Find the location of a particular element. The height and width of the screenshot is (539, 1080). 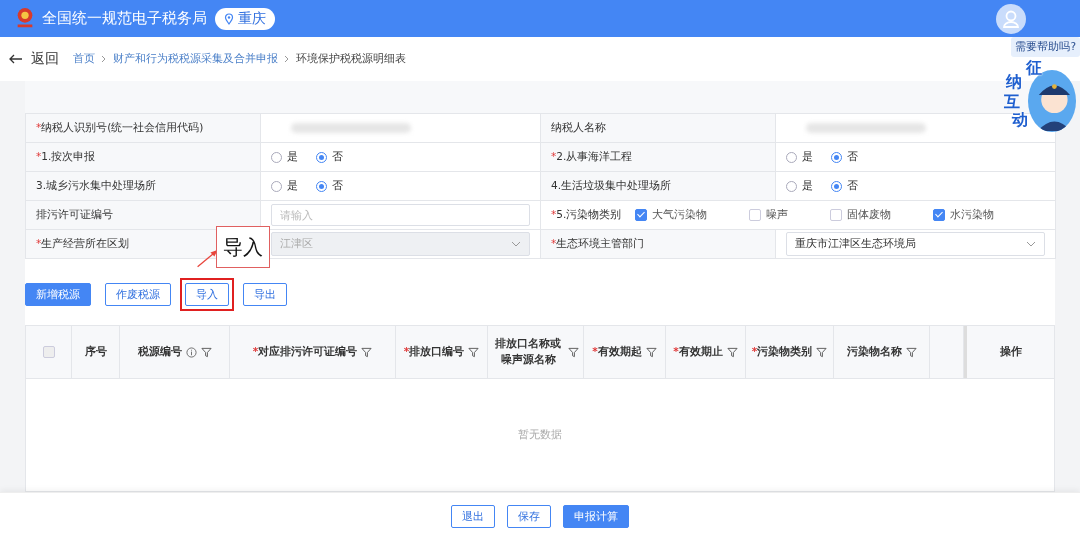

back-arrow-icon is located at coordinates (16, 59).